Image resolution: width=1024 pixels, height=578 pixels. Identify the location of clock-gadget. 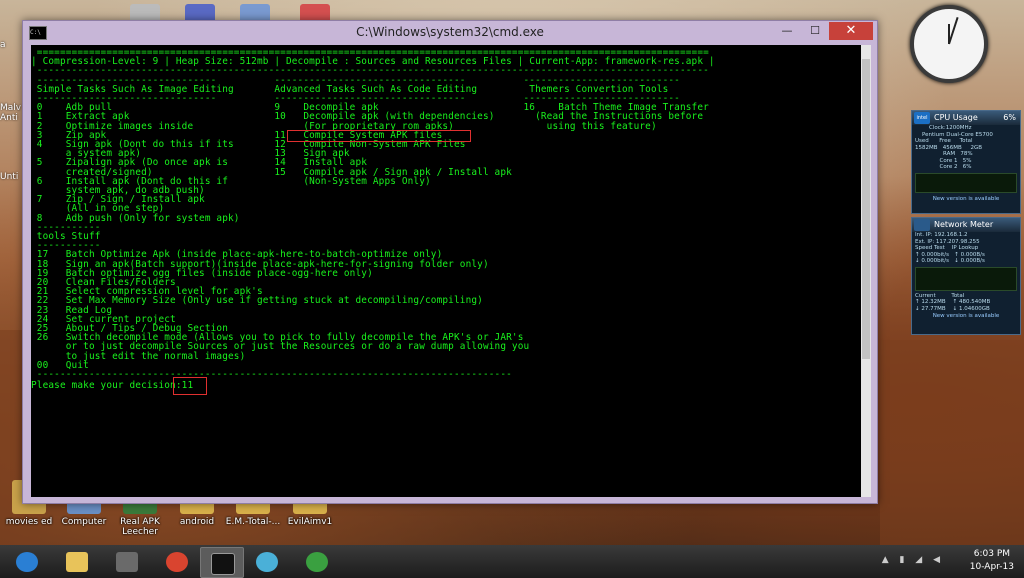
(949, 44).